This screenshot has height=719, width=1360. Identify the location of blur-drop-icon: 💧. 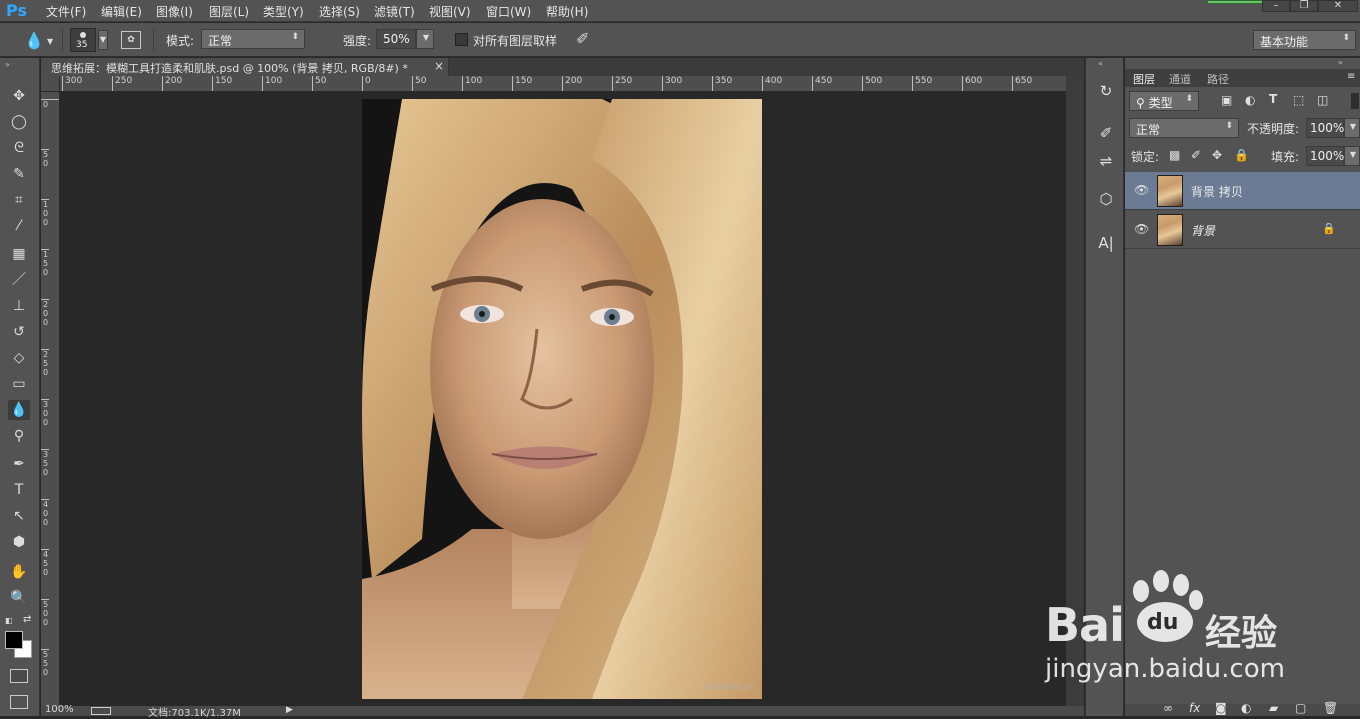
(34, 40).